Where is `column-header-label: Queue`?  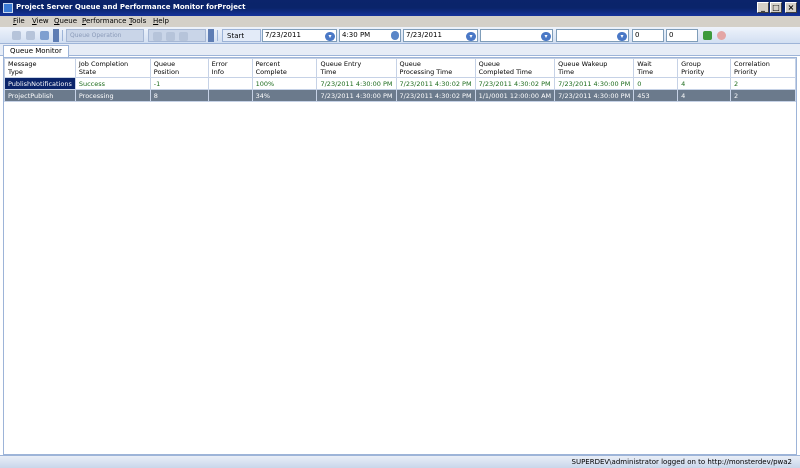 column-header-label: Queue is located at coordinates (164, 64).